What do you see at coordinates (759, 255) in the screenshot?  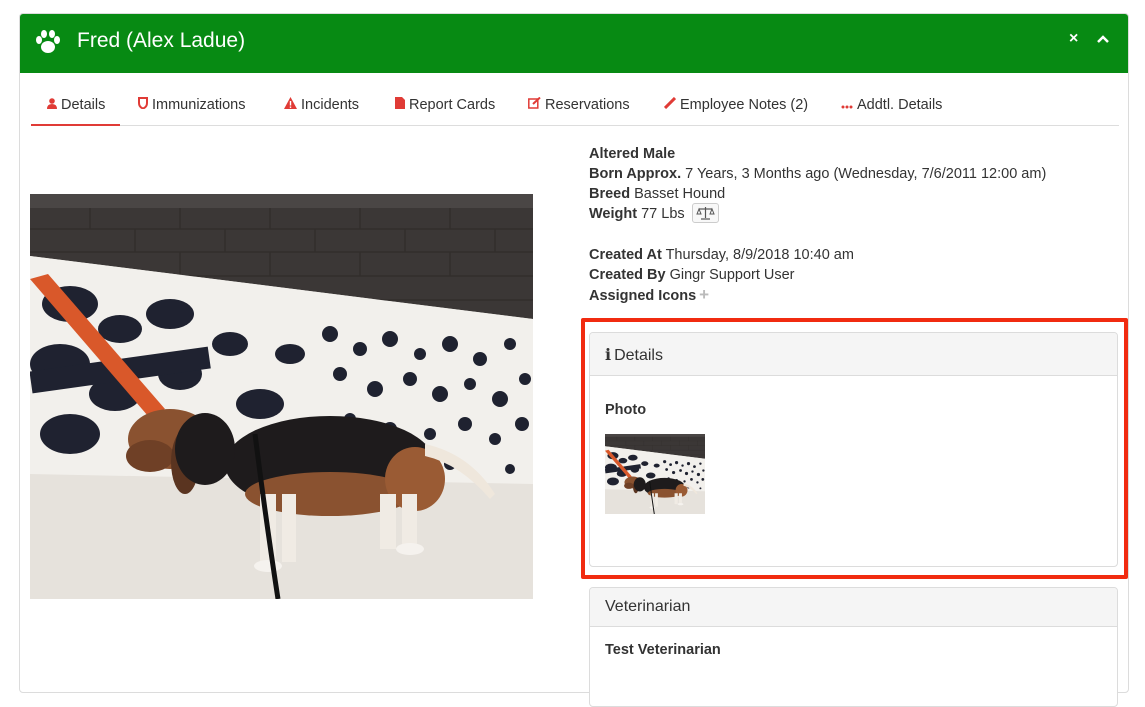 I see `created-at-value: Thursday, 8/9/2018 10:40 am` at bounding box center [759, 255].